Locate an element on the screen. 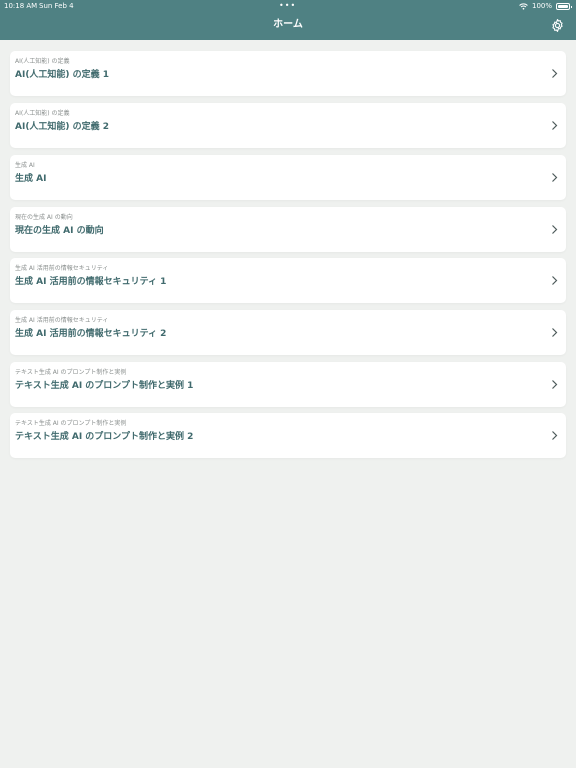 The image size is (576, 768). gear-icon is located at coordinates (557, 25).